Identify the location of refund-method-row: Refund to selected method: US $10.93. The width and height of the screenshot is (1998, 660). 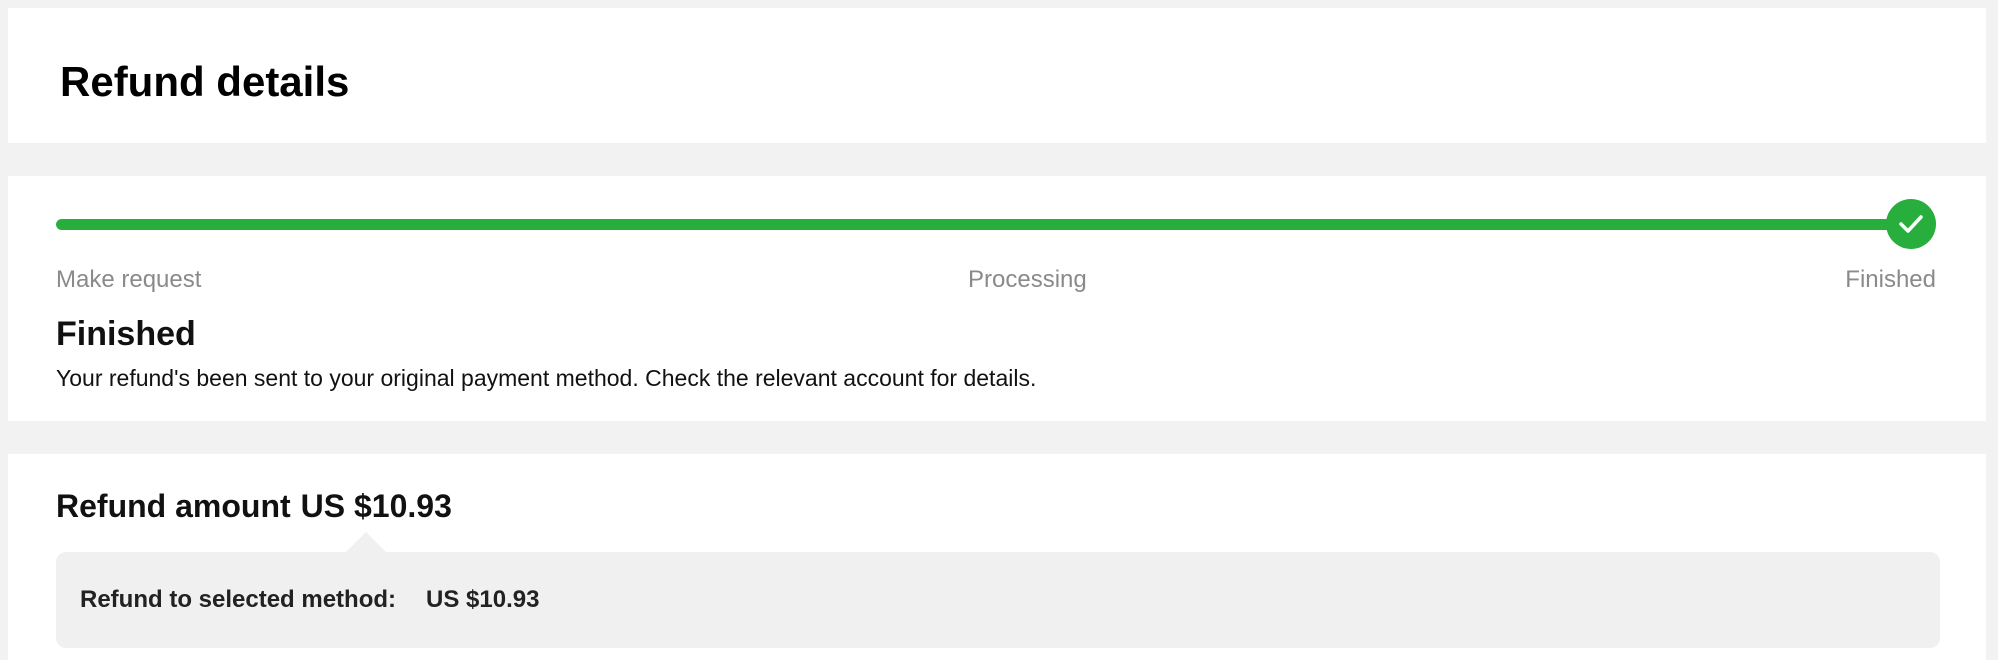
(309, 600).